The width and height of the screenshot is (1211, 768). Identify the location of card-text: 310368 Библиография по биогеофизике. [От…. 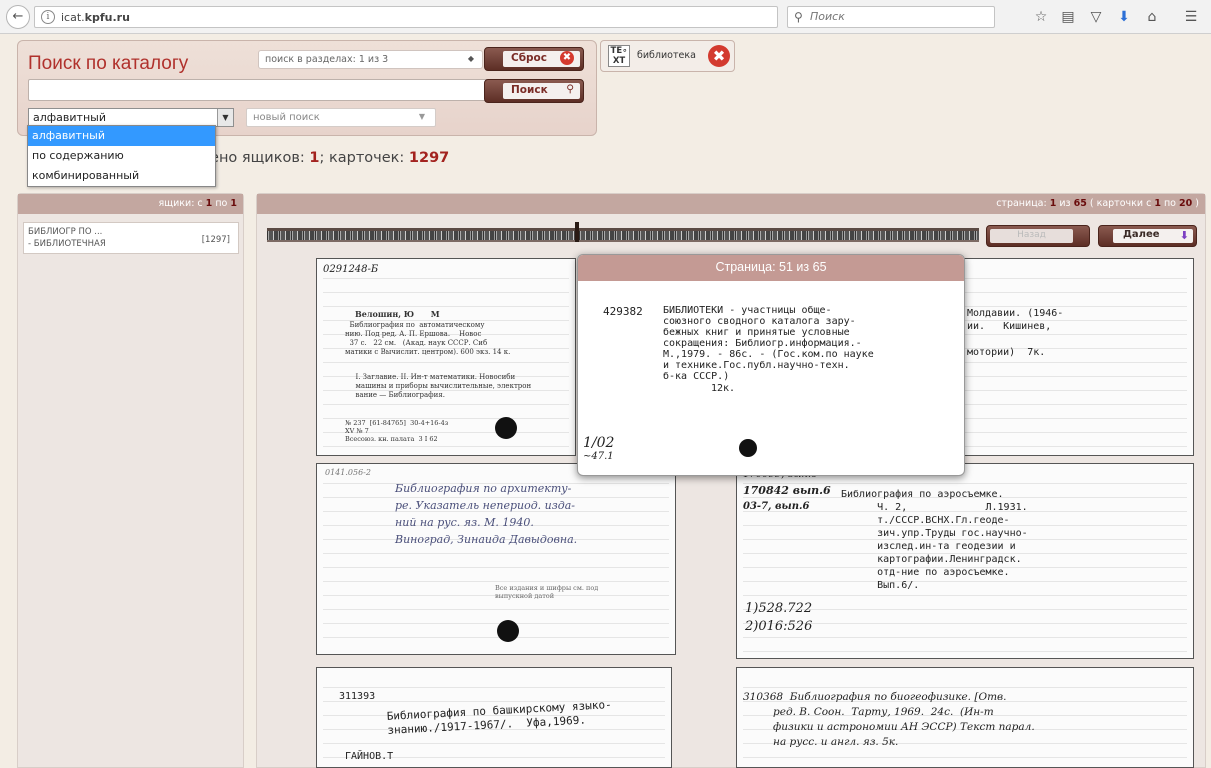
(889, 719).